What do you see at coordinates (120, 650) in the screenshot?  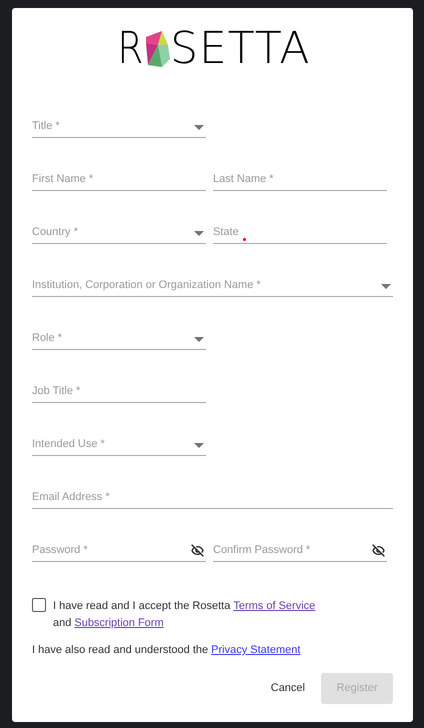 I see `privacy-text: I have also read and understood the` at bounding box center [120, 650].